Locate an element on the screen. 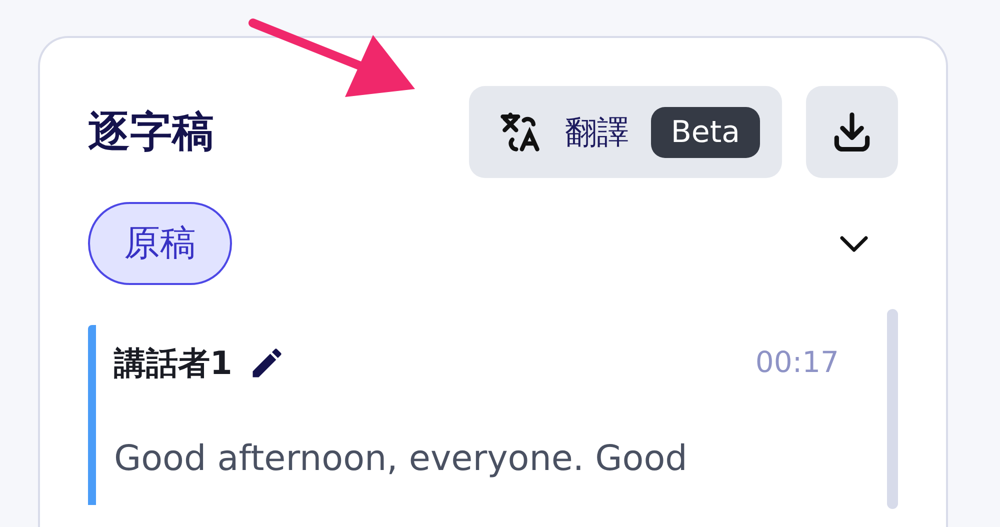 This screenshot has height=527, width=1000. chevron-down-icon is located at coordinates (854, 244).